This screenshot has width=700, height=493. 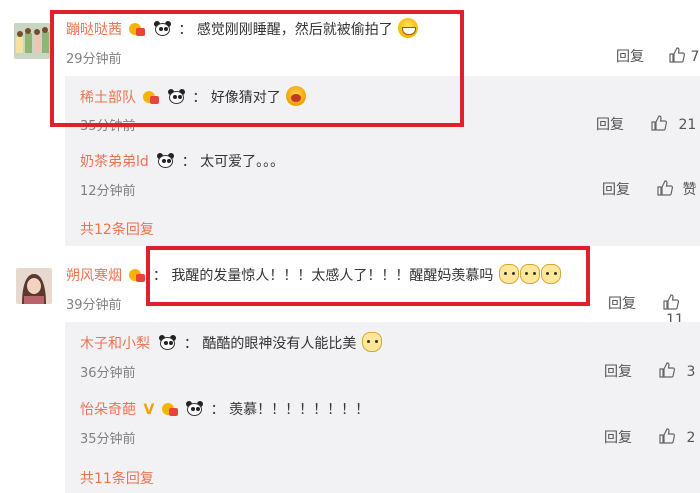 What do you see at coordinates (687, 125) in the screenshot?
I see `like-count: 21` at bounding box center [687, 125].